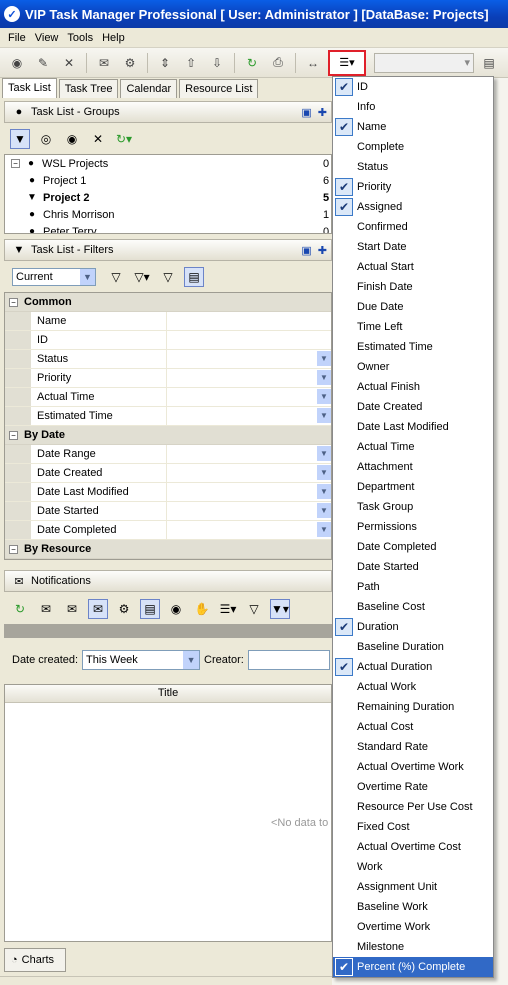 This screenshot has width=508, height=985. What do you see at coordinates (168, 694) in the screenshot?
I see `column-header-title: Title` at bounding box center [168, 694].